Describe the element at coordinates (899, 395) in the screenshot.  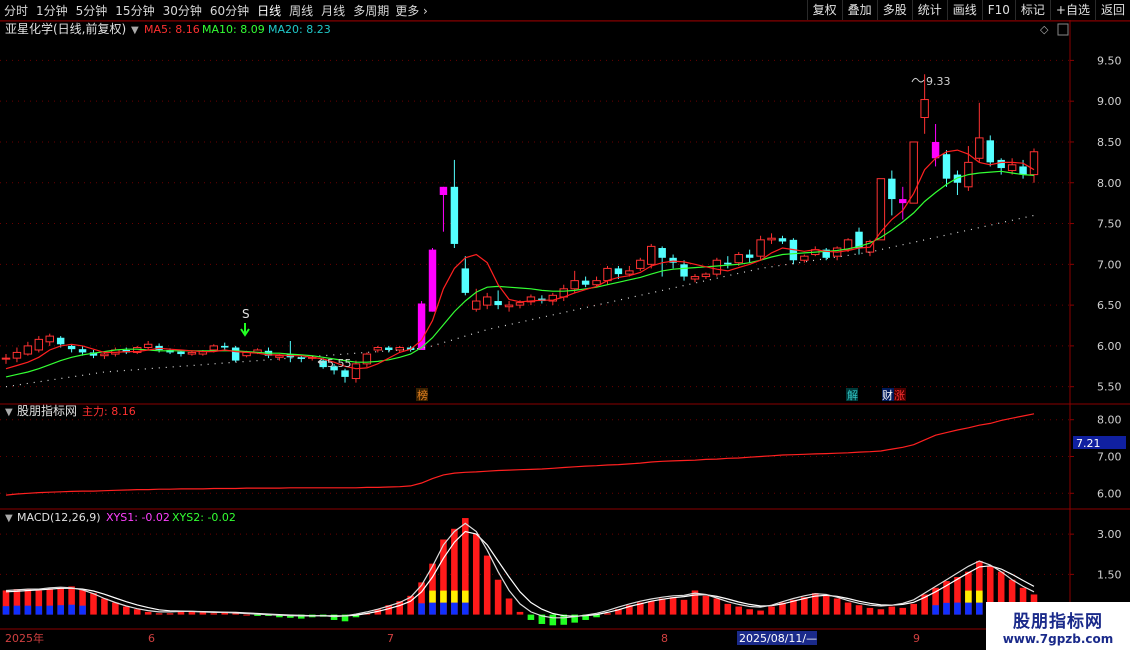
I see `rise-badge: 涨` at that location.